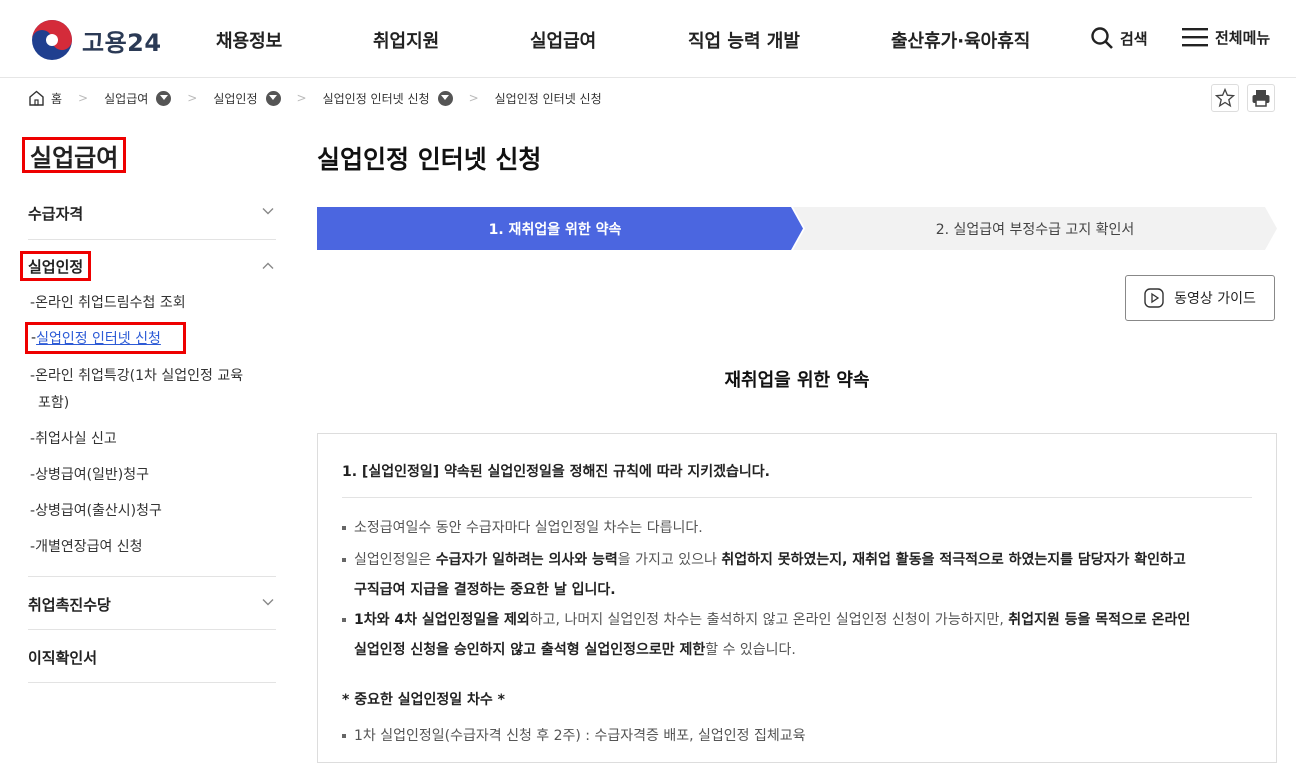 The image size is (1296, 763). Describe the element at coordinates (122, 42) in the screenshot. I see `logo-text: 고용24` at that location.